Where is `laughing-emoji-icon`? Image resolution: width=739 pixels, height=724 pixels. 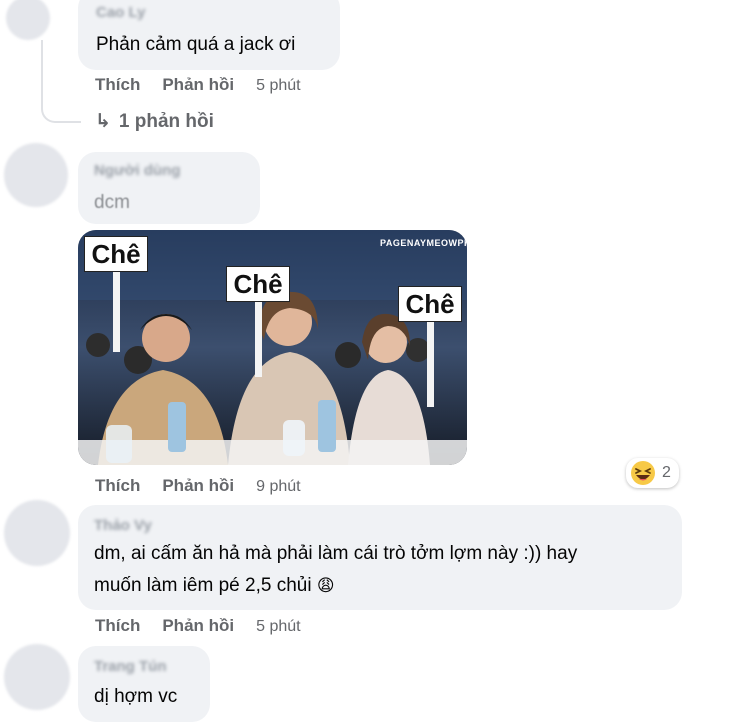 laughing-emoji-icon is located at coordinates (643, 473).